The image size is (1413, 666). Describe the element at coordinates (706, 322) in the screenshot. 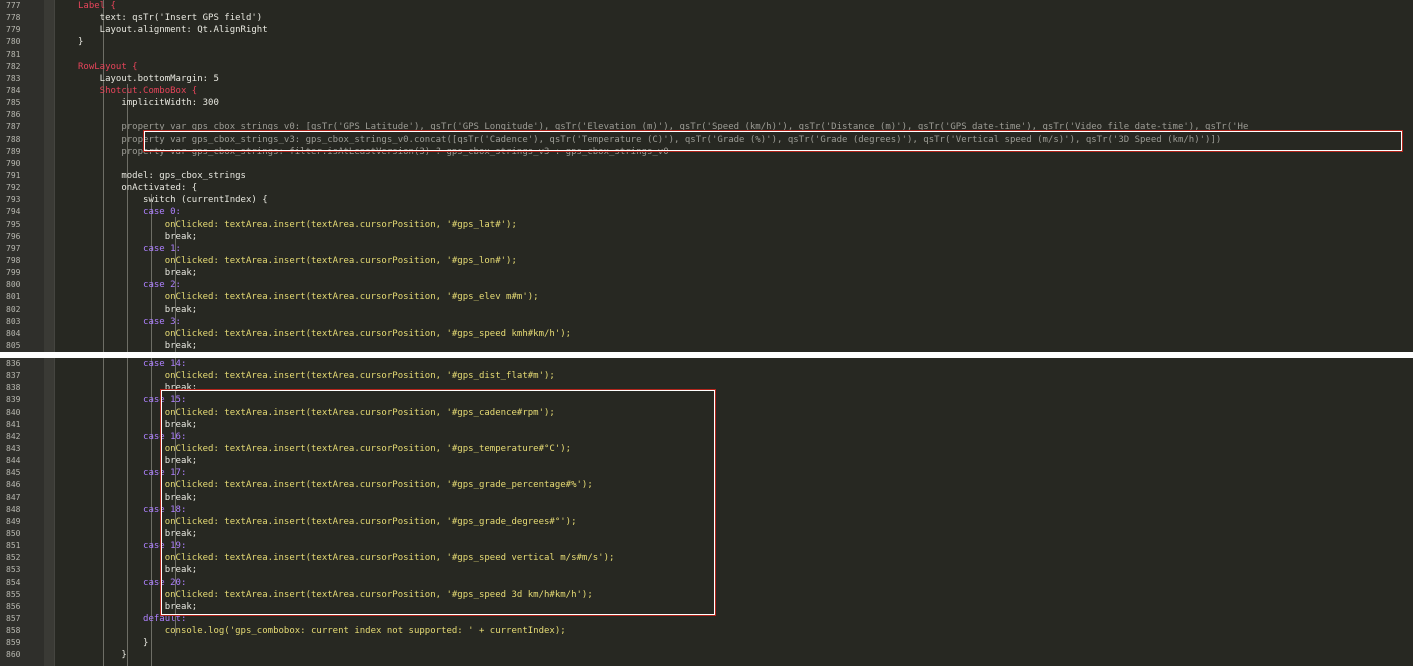

I see `code-line: 803 case 3:` at that location.